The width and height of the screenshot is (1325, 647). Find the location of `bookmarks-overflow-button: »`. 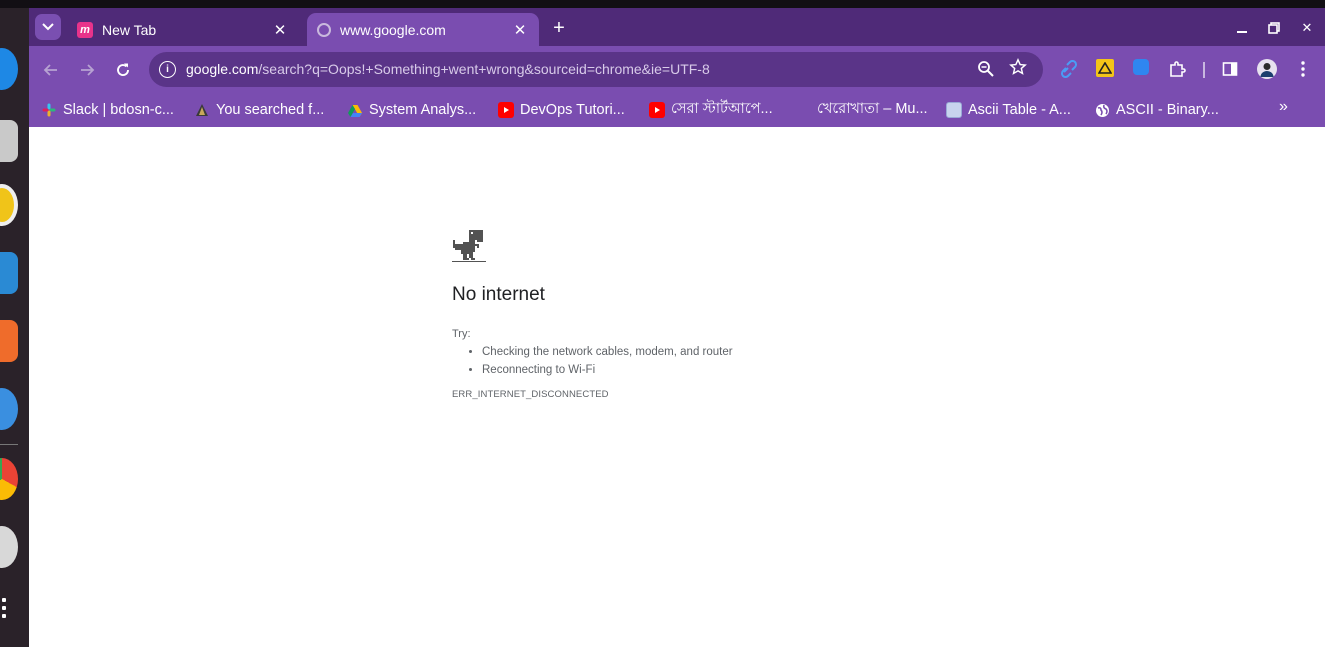

bookmarks-overflow-button: » is located at coordinates (1289, 109).